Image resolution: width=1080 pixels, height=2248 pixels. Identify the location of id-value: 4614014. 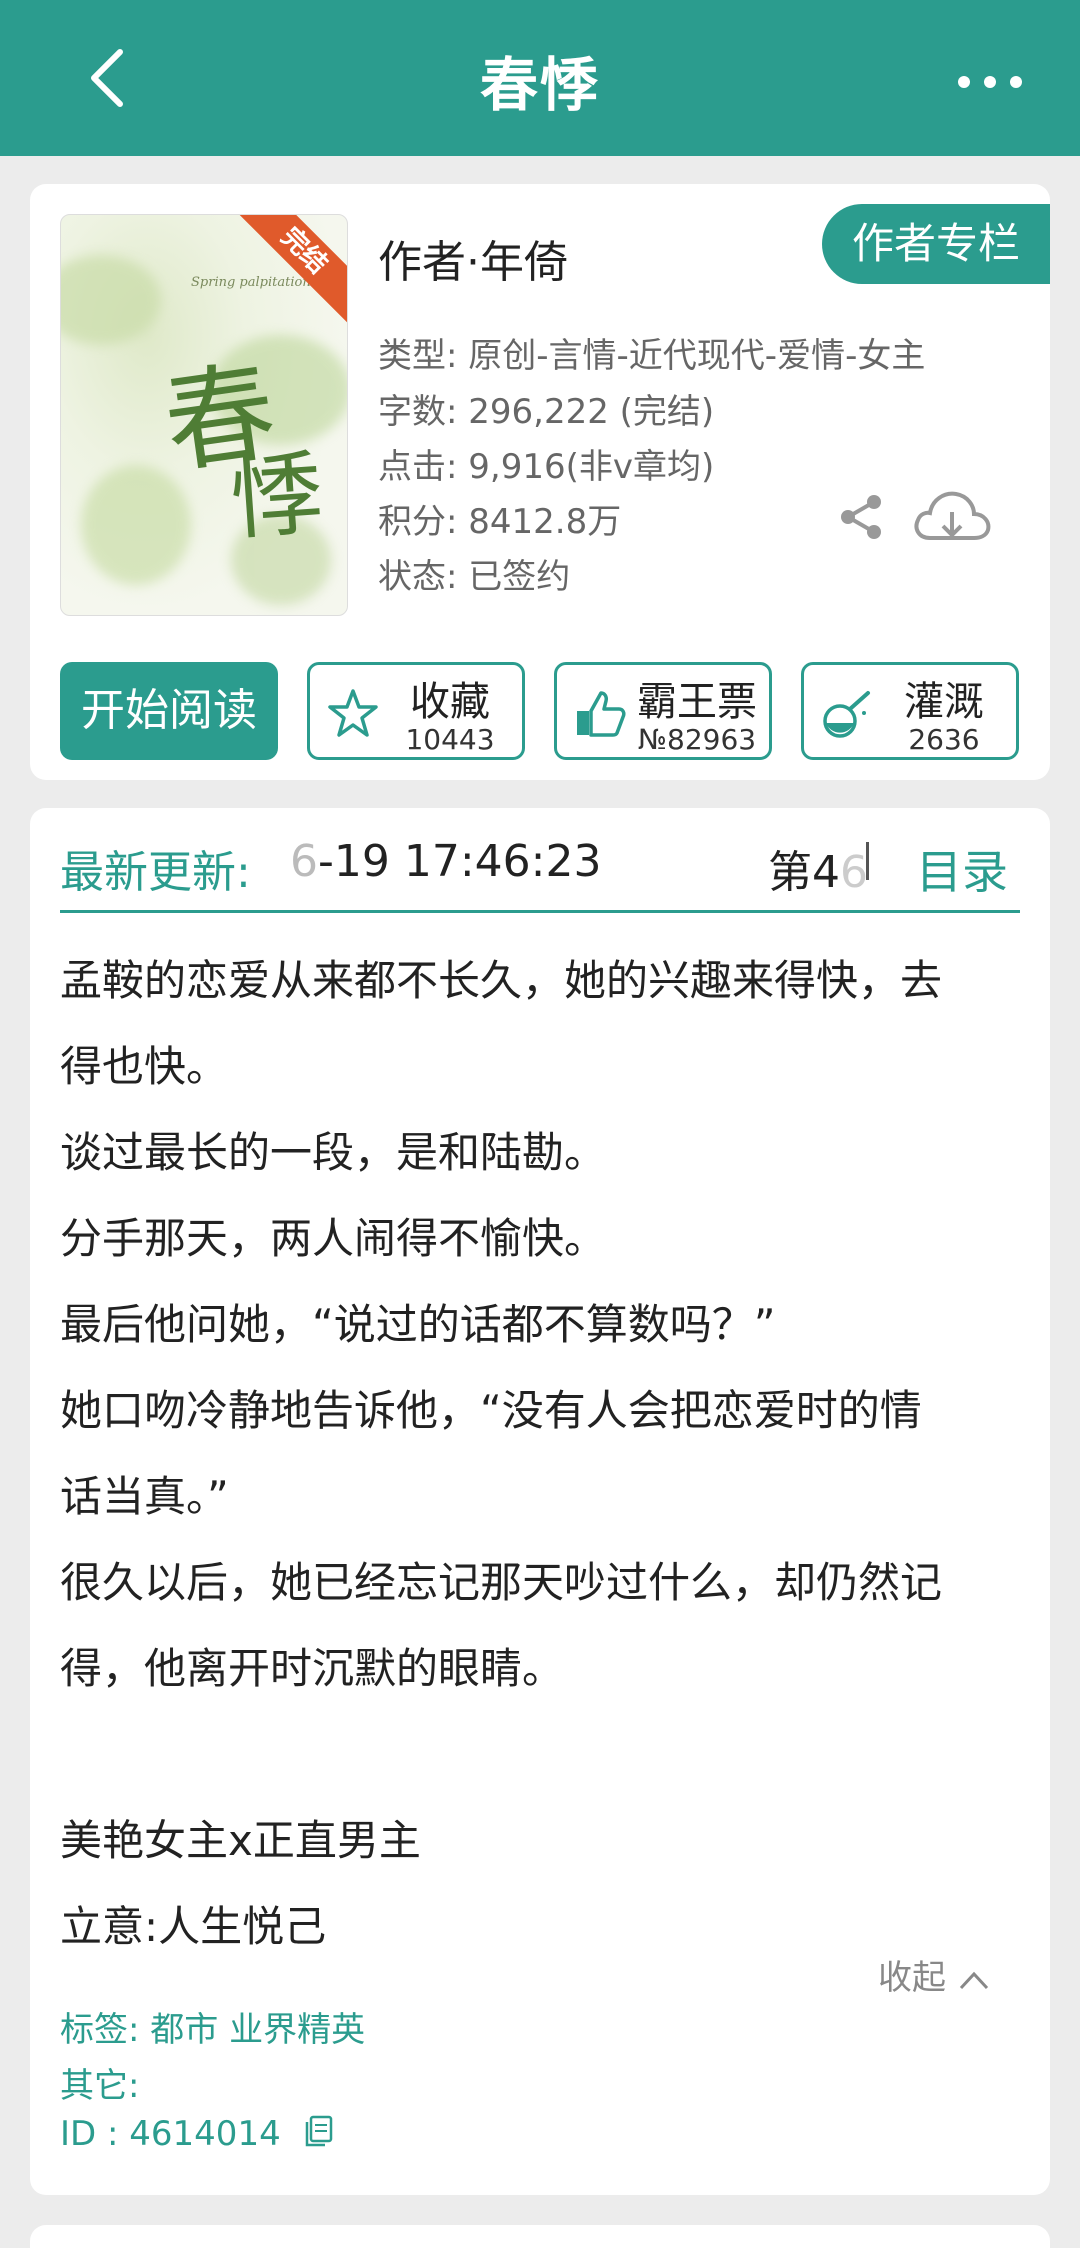
(205, 2134).